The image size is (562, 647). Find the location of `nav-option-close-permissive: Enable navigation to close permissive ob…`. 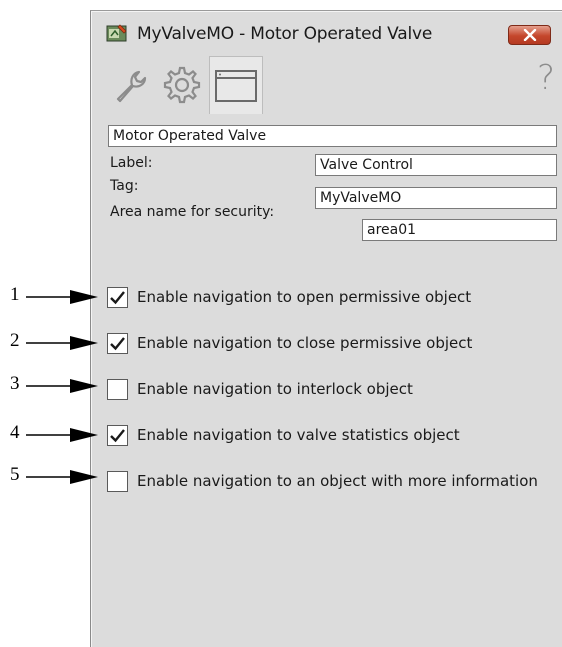

nav-option-close-permissive: Enable navigation to close permissive ob… is located at coordinates (289, 343).